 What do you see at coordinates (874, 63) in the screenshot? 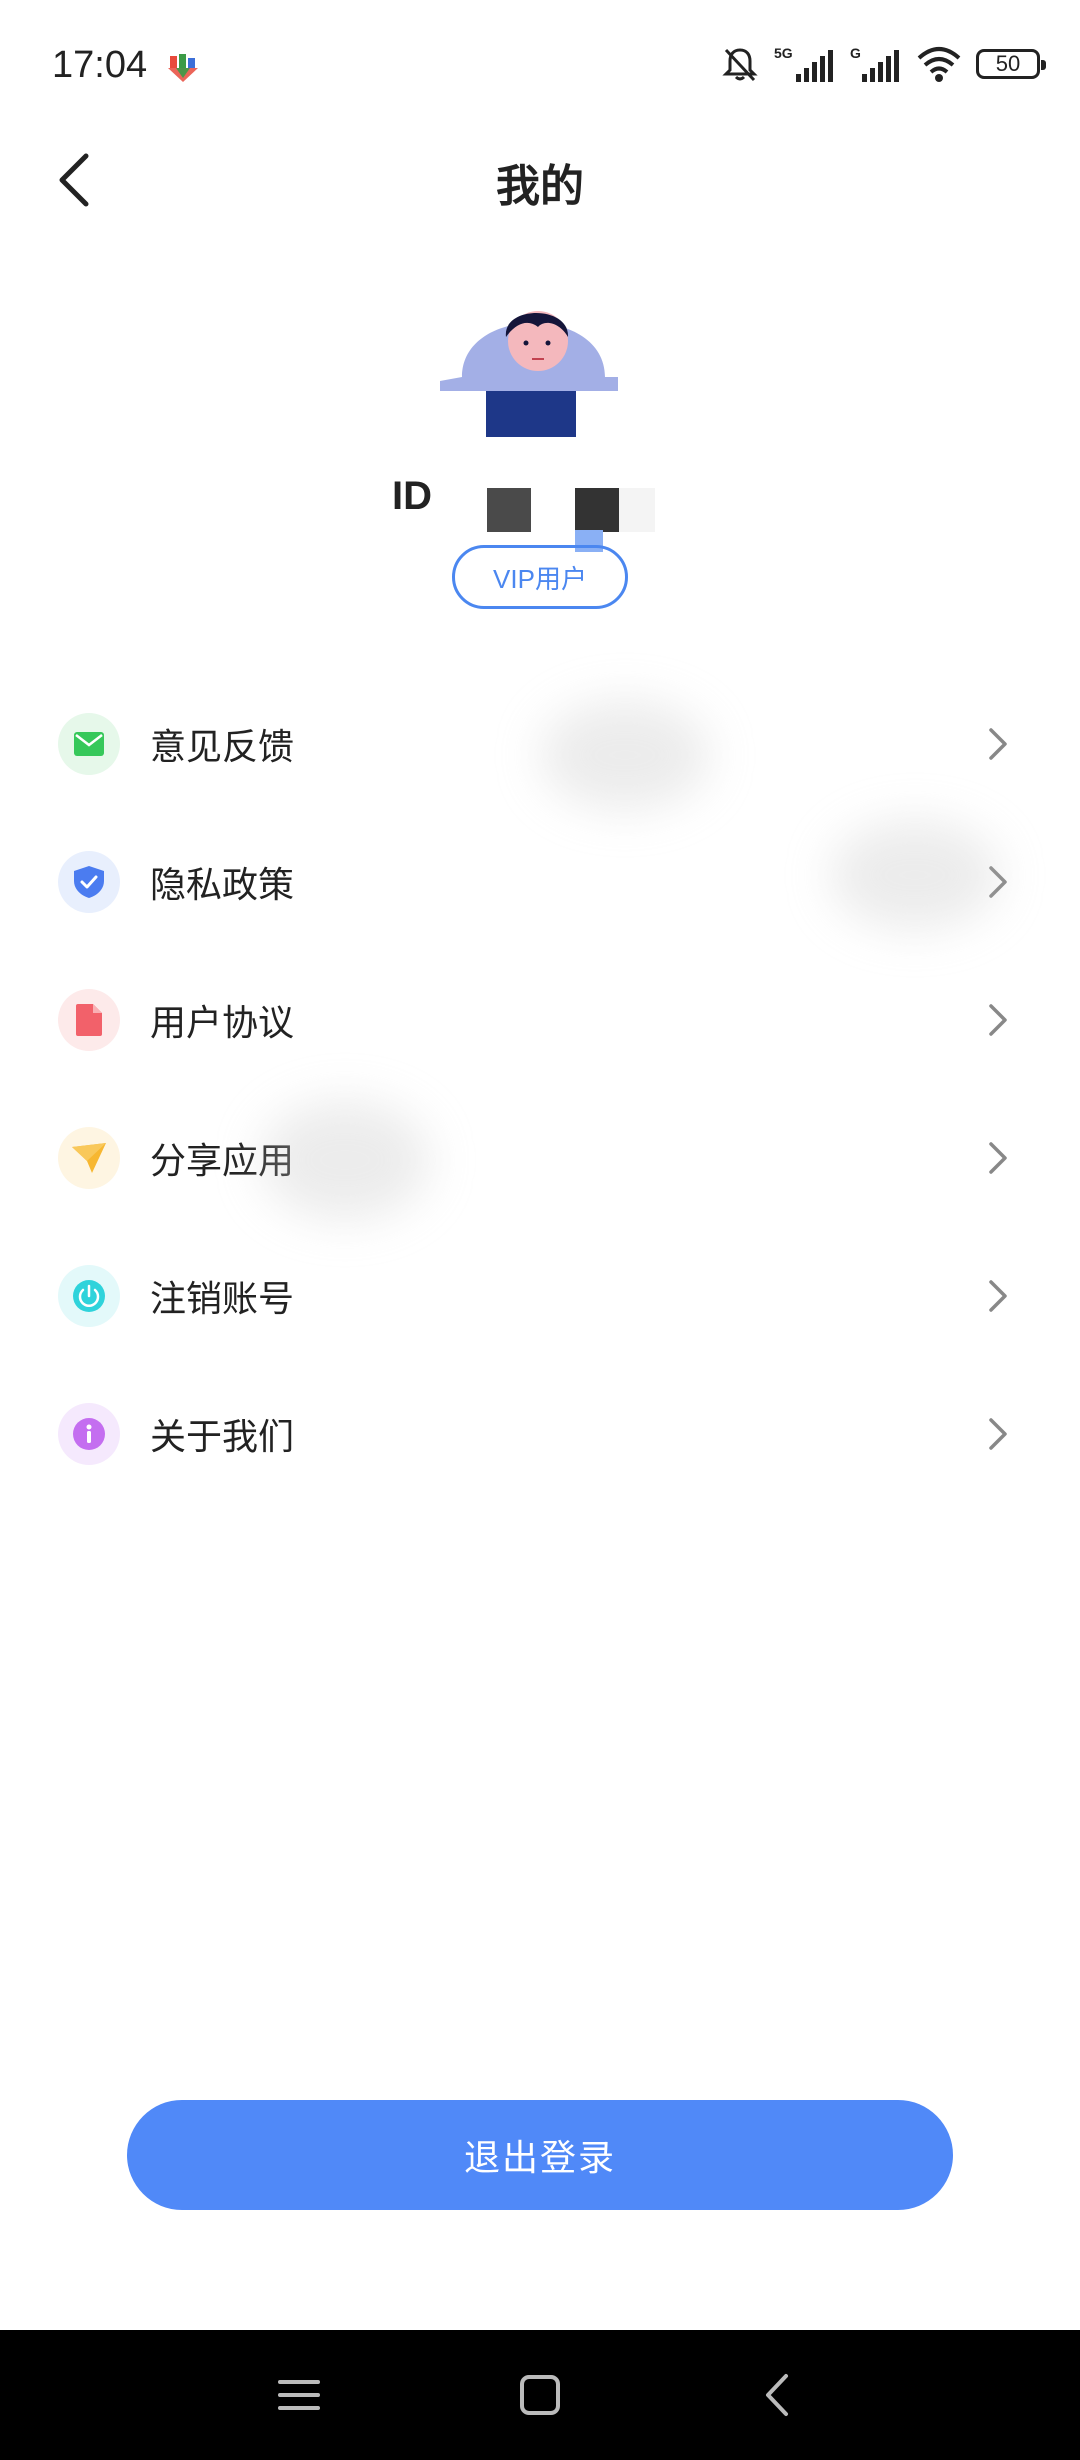
I see `signal-g-icon: G` at bounding box center [874, 63].